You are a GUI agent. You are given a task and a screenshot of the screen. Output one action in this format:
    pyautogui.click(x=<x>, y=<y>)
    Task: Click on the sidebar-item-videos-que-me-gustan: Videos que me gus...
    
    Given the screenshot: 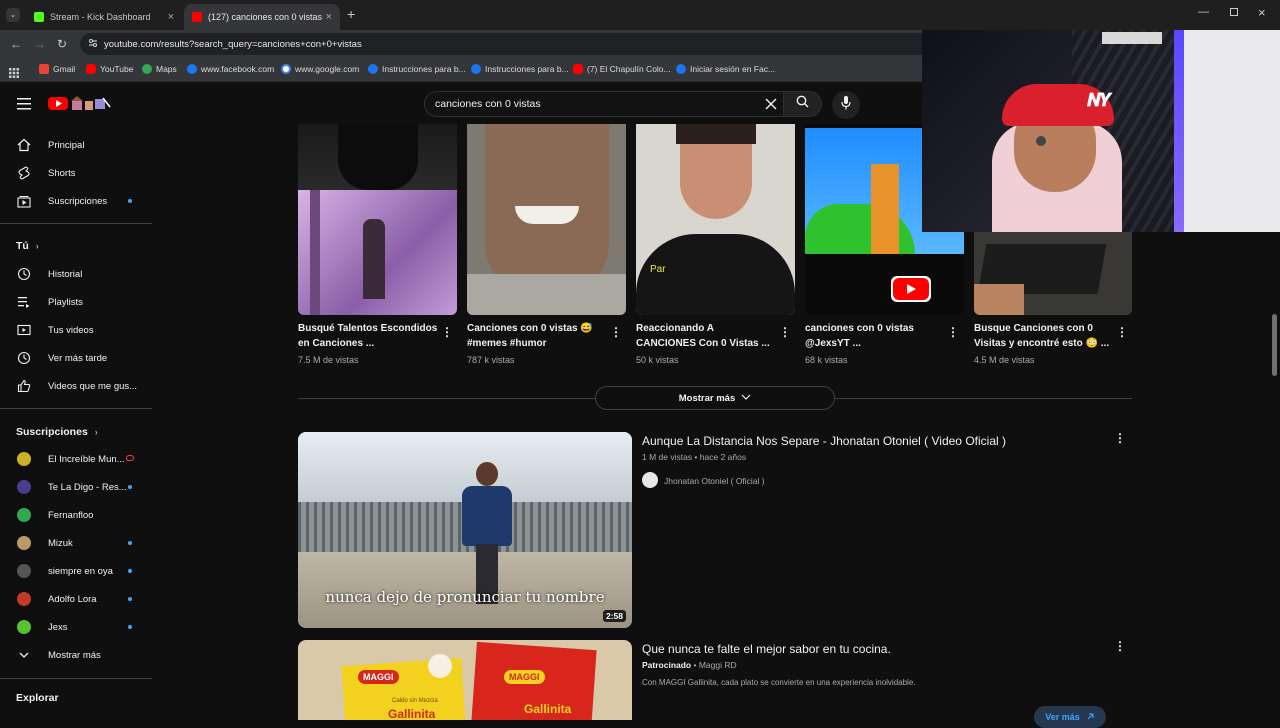 What is the action you would take?
    pyautogui.click(x=76, y=386)
    